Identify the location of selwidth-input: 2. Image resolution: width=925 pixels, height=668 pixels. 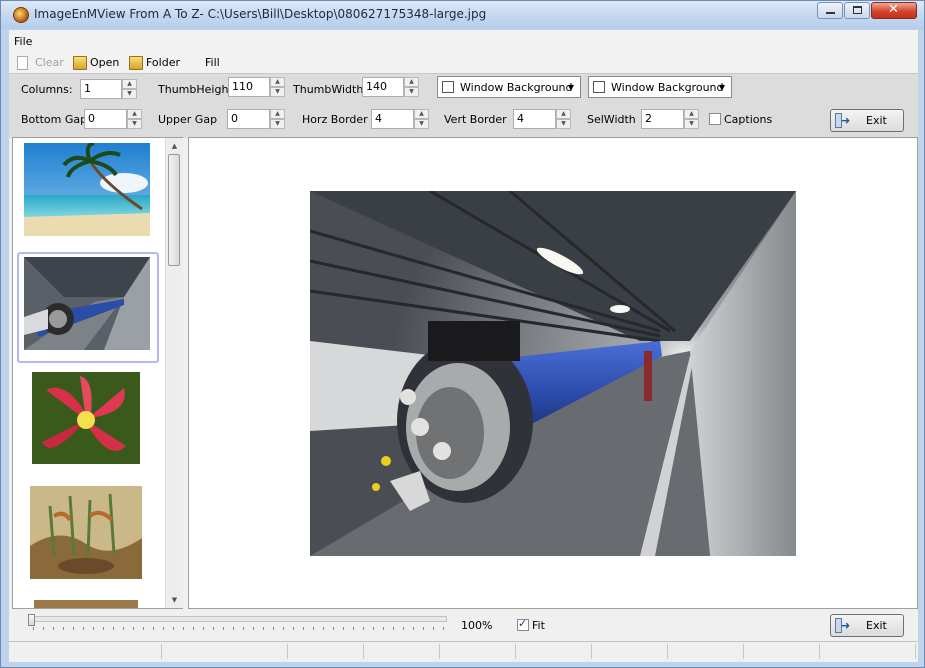
(662, 119).